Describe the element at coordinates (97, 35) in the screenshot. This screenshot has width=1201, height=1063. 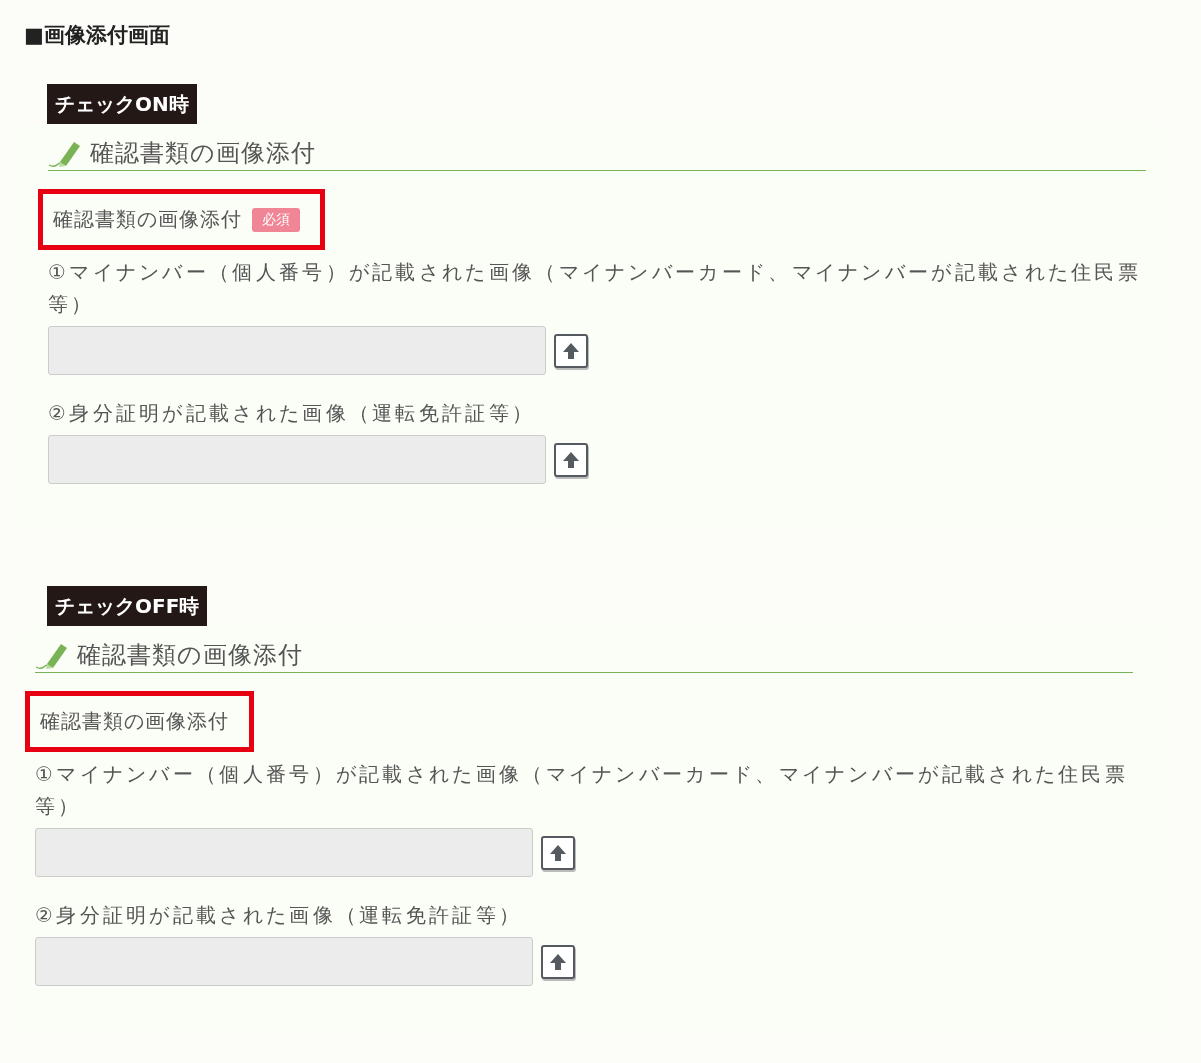
I see `page-title: ■画像添付画面` at that location.